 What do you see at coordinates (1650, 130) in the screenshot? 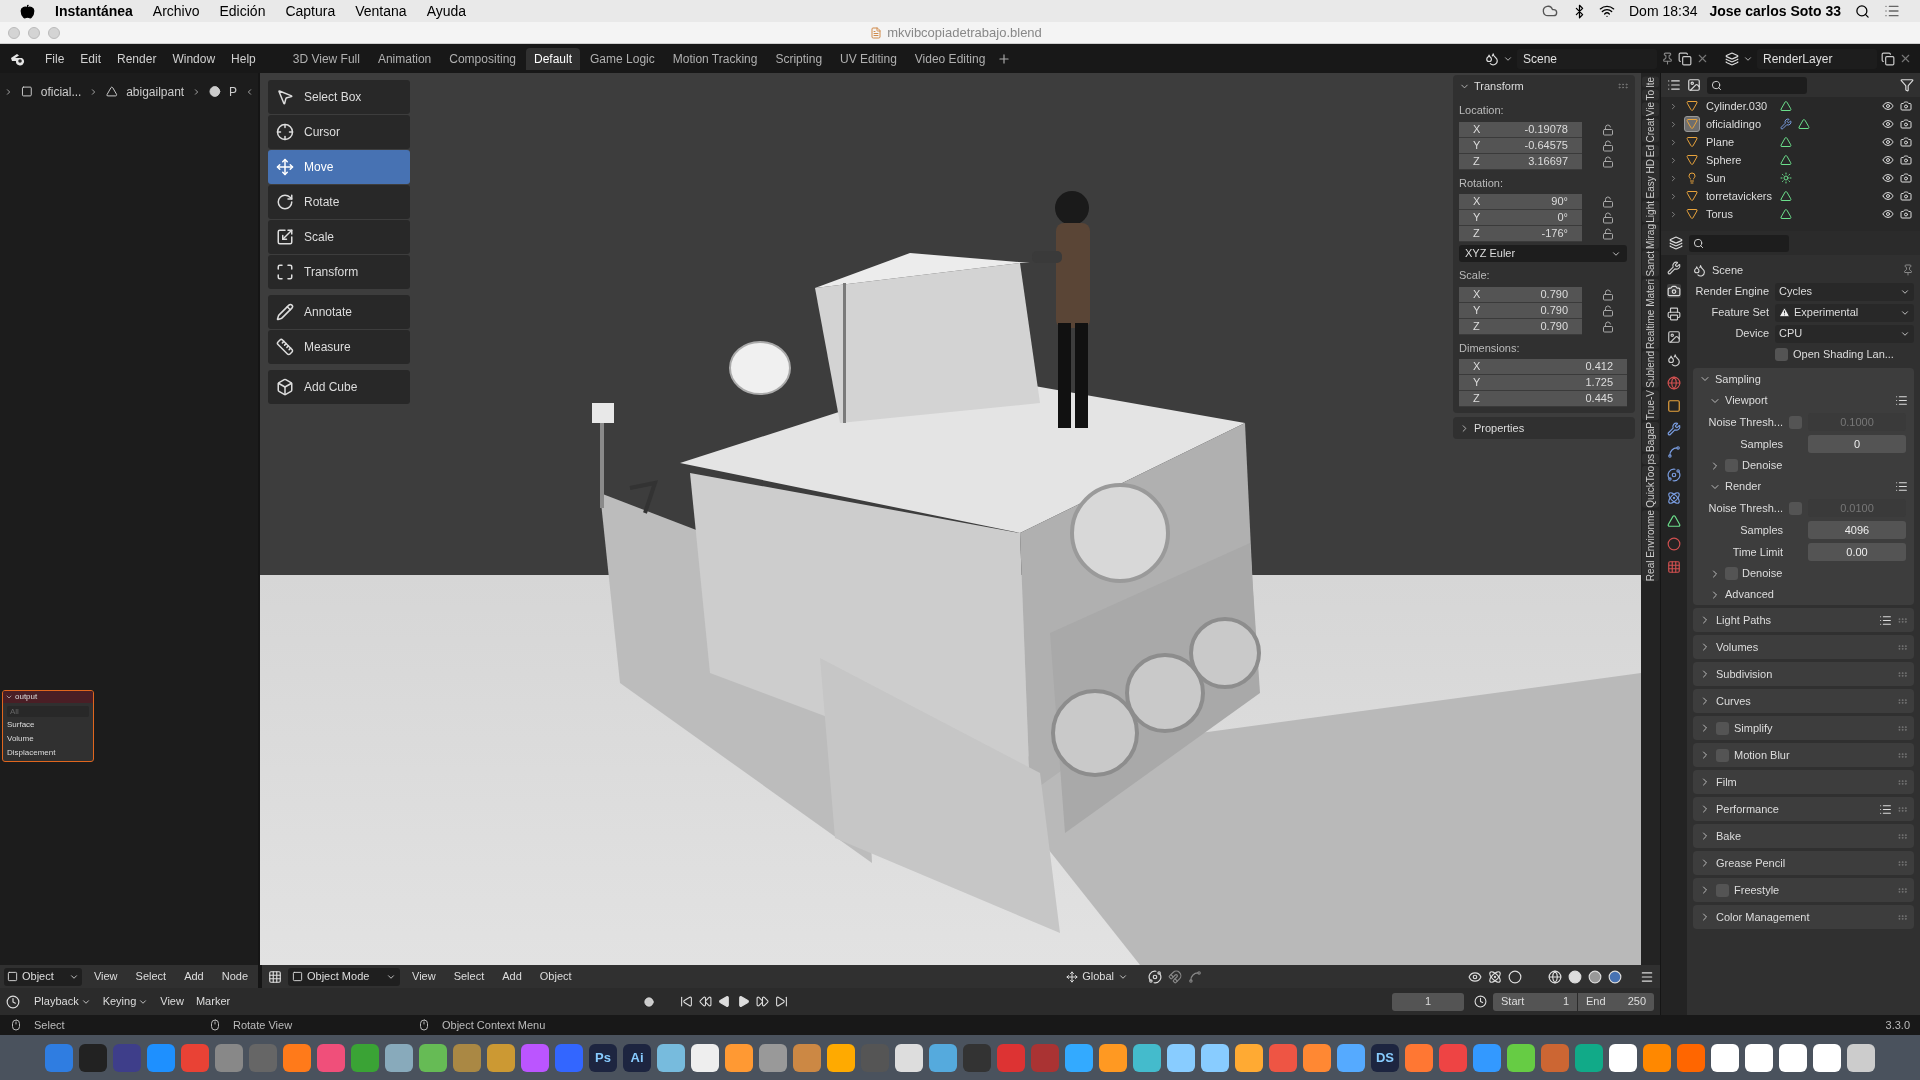
I see `sidebar-tab: Creat` at bounding box center [1650, 130].